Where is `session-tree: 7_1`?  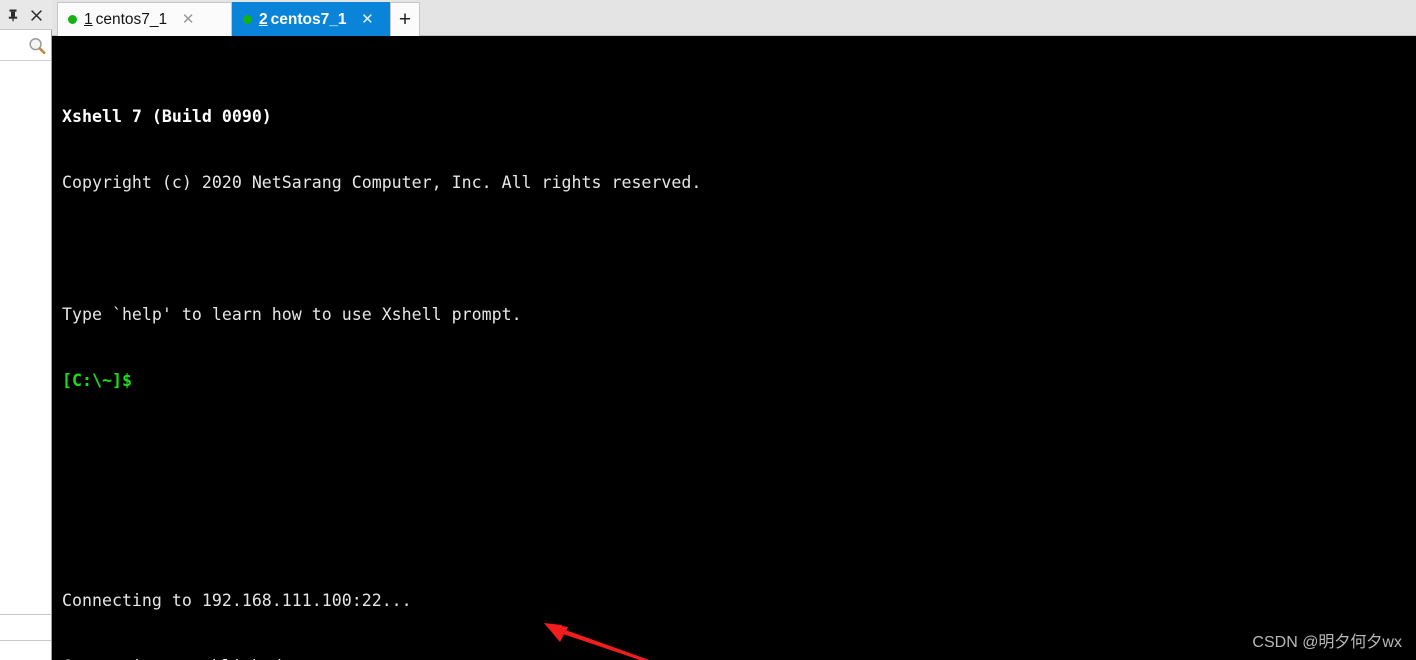
session-tree: 7_1 is located at coordinates (25, 338).